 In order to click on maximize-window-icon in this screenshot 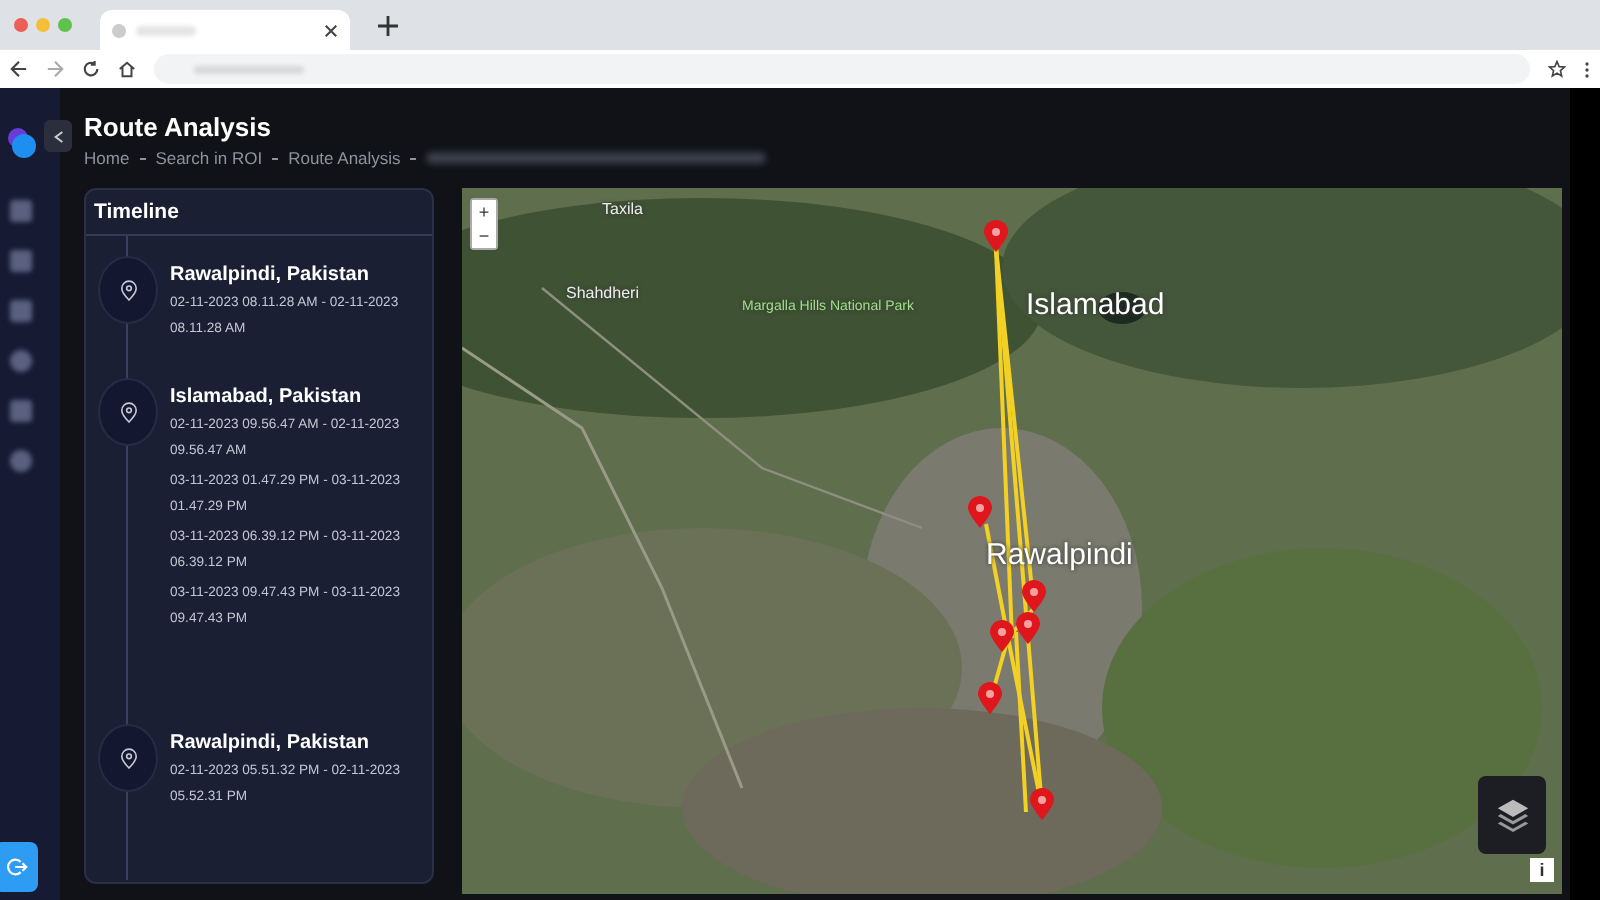, I will do `click(65, 25)`.